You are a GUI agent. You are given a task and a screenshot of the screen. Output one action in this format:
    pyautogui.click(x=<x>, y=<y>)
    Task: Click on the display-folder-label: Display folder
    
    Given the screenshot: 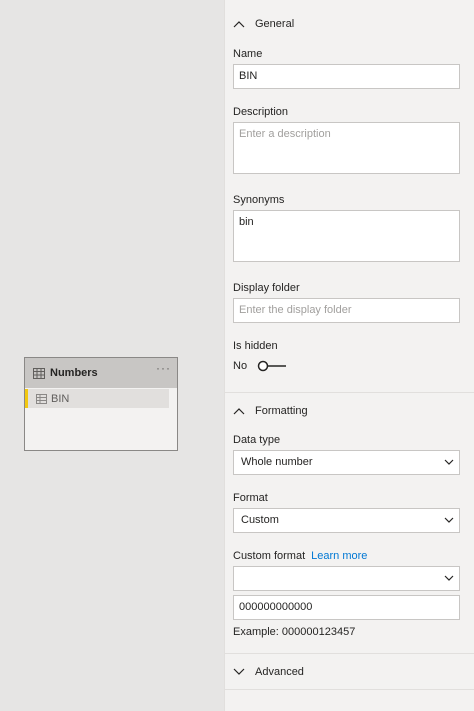 What is the action you would take?
    pyautogui.click(x=266, y=288)
    